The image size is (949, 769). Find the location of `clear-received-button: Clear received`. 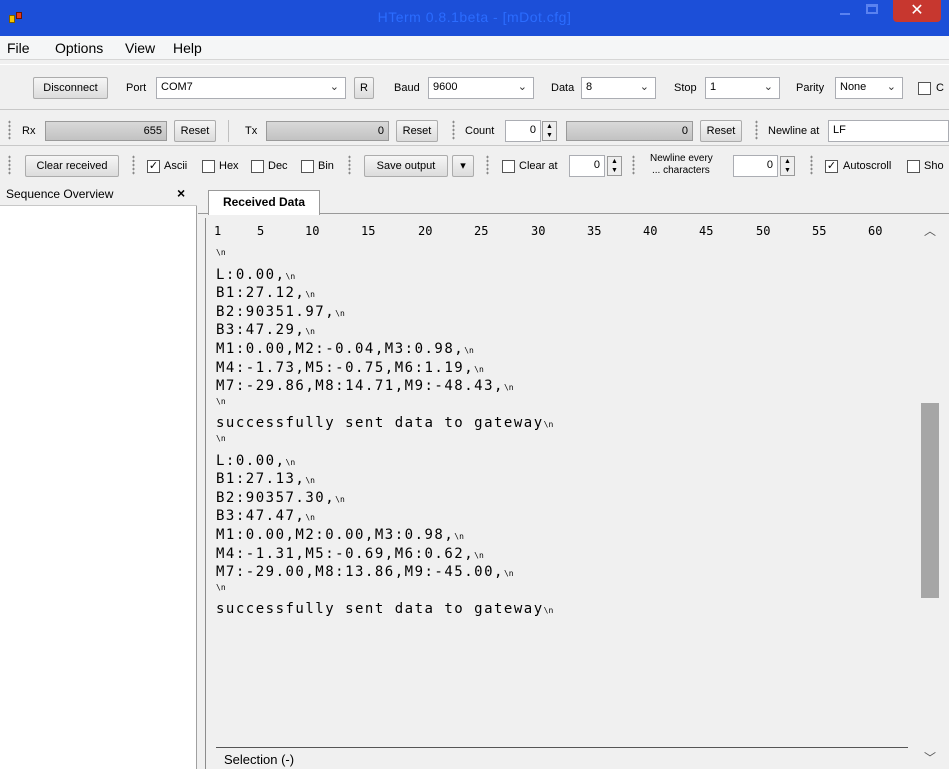

clear-received-button: Clear received is located at coordinates (72, 166).